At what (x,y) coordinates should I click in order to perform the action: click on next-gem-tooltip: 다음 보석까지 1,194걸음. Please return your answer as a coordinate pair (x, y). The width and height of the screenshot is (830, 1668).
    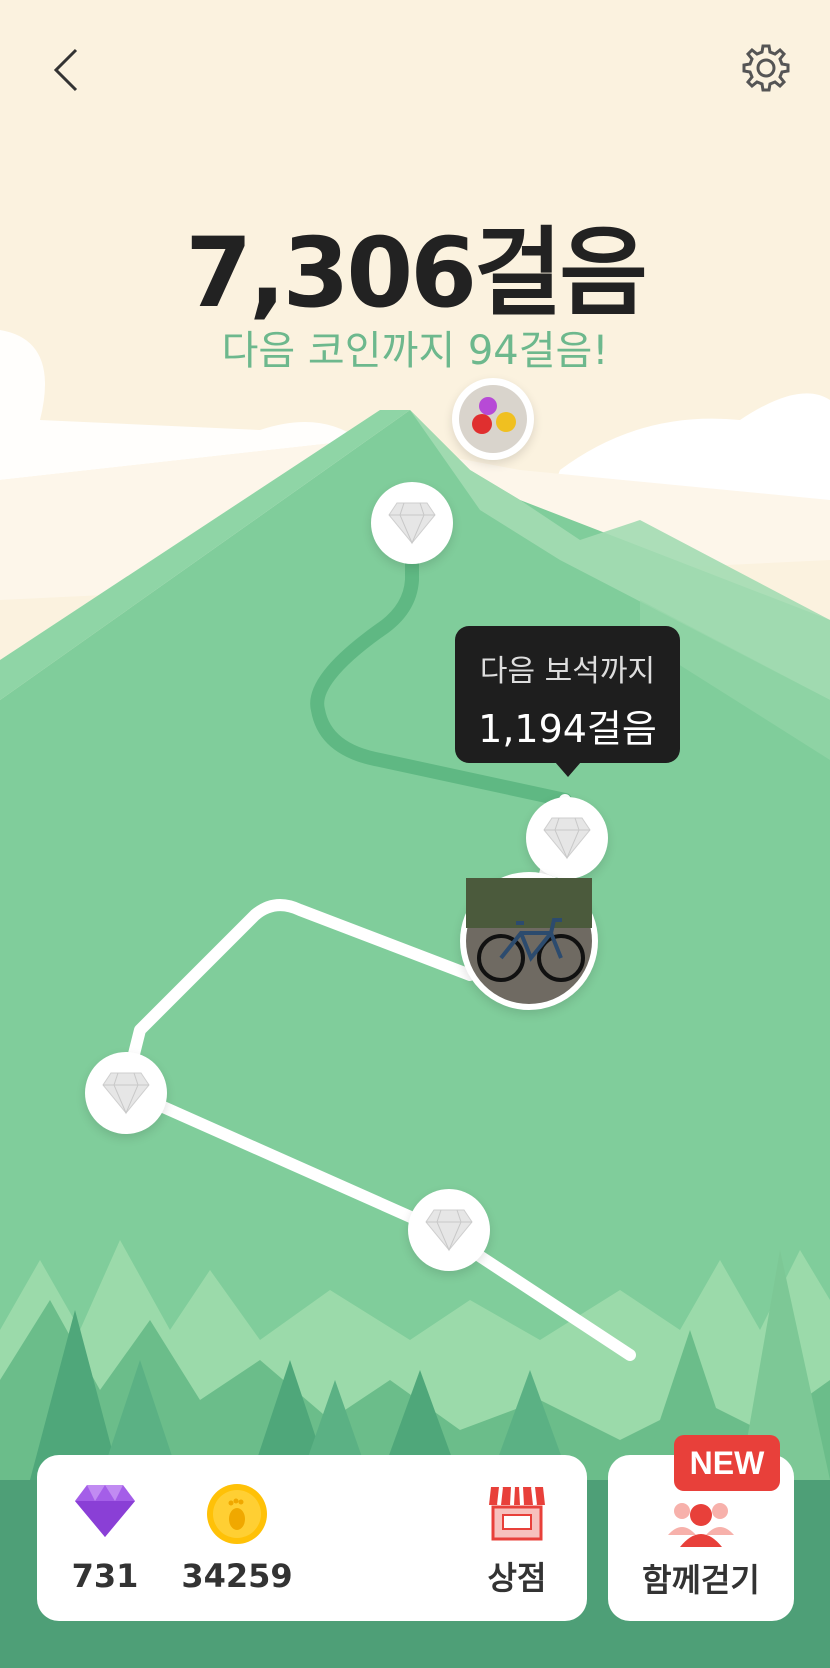
    Looking at the image, I should click on (567, 701).